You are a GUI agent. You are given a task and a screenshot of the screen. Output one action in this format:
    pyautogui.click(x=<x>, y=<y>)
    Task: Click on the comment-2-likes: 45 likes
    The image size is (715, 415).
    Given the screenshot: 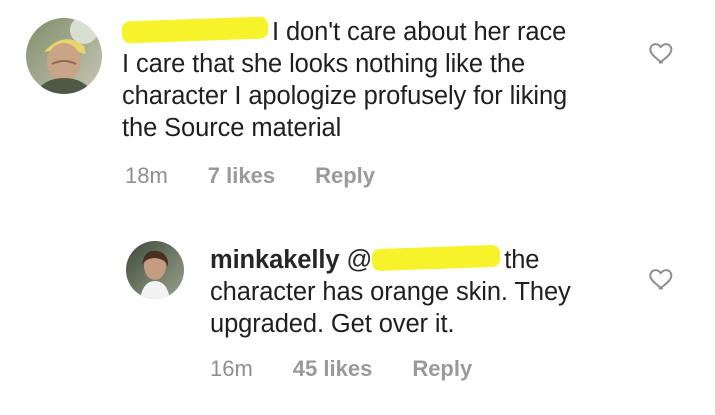 What is the action you would take?
    pyautogui.click(x=333, y=369)
    